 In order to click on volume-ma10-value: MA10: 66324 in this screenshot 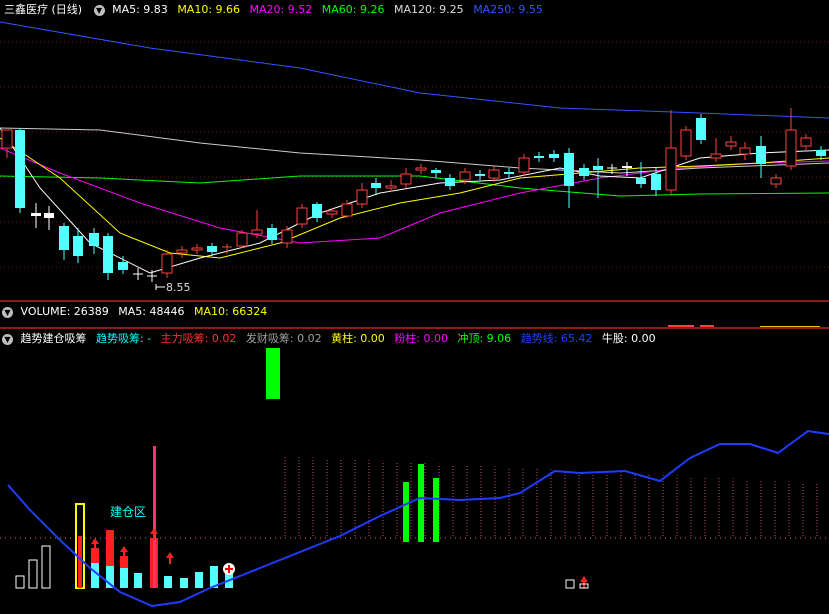, I will do `click(230, 311)`.